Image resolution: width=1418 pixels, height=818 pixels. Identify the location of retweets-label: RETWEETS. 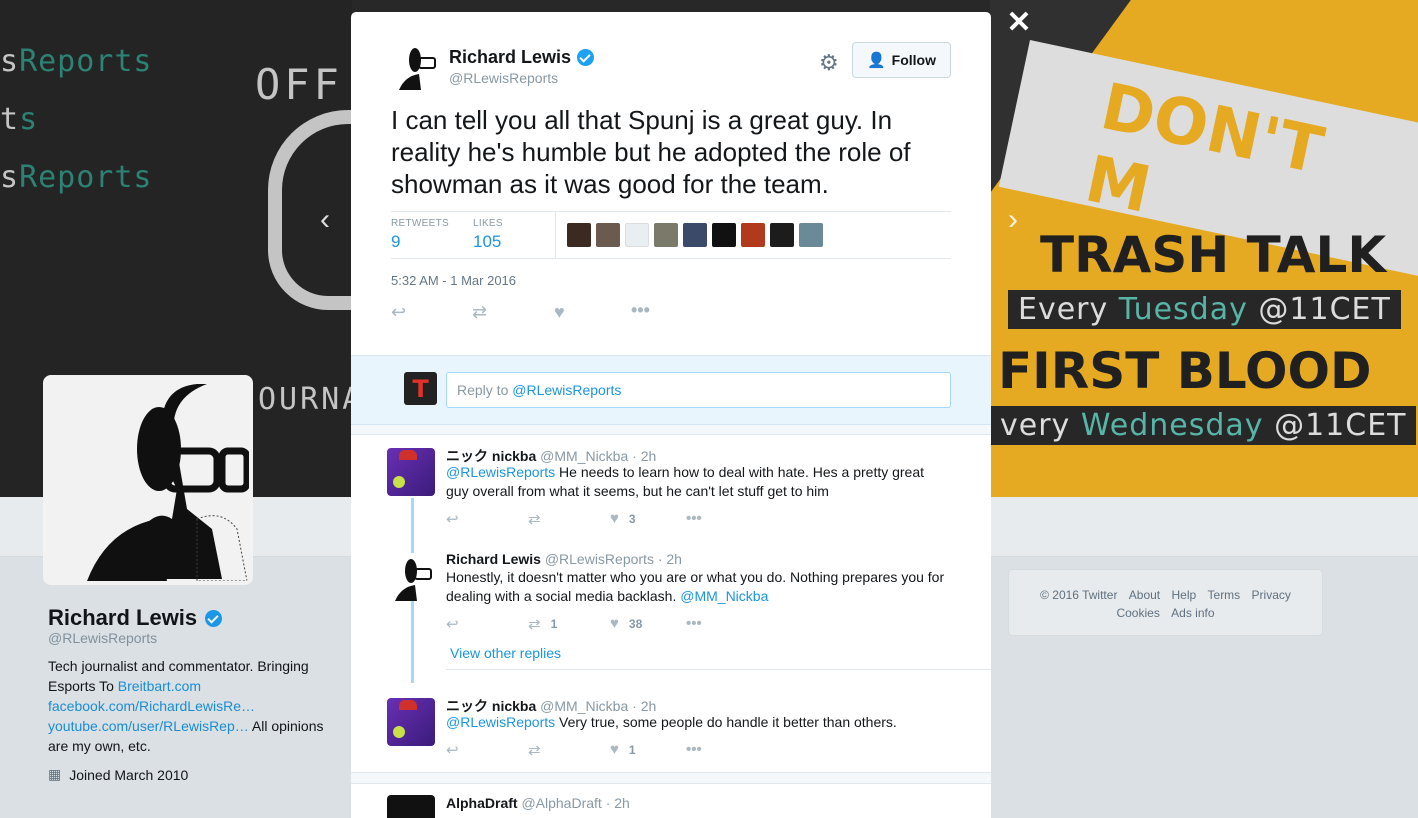
(420, 223).